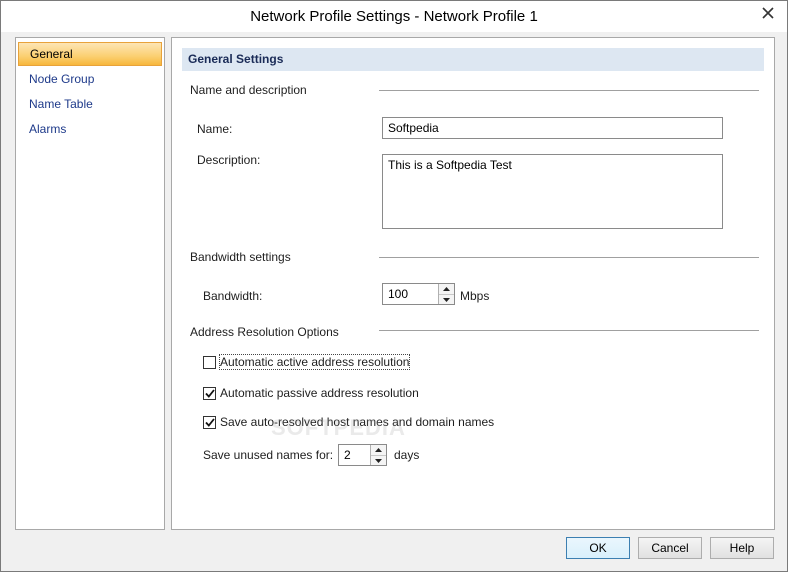 This screenshot has height=572, width=788. Describe the element at coordinates (268, 455) in the screenshot. I see `save-unused-label: Save unused names for:` at that location.